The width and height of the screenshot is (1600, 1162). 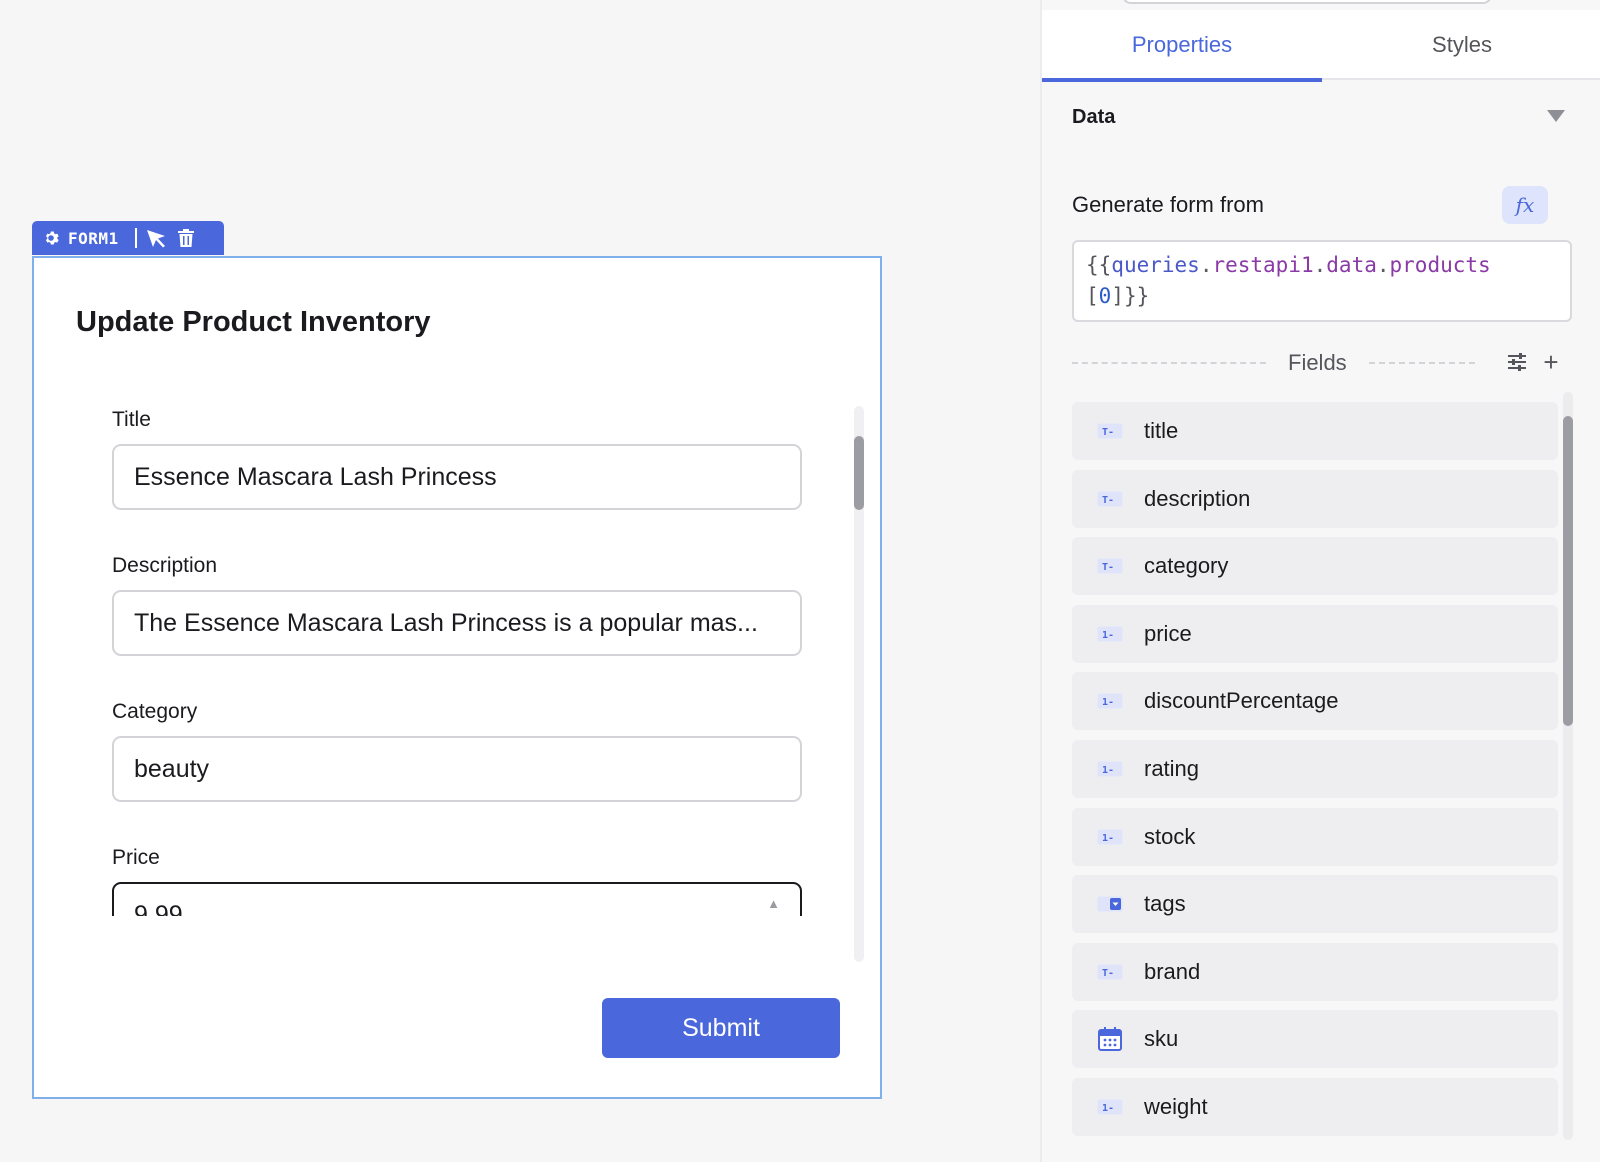 I want to click on code-close-brace: }}, so click(x=1136, y=296).